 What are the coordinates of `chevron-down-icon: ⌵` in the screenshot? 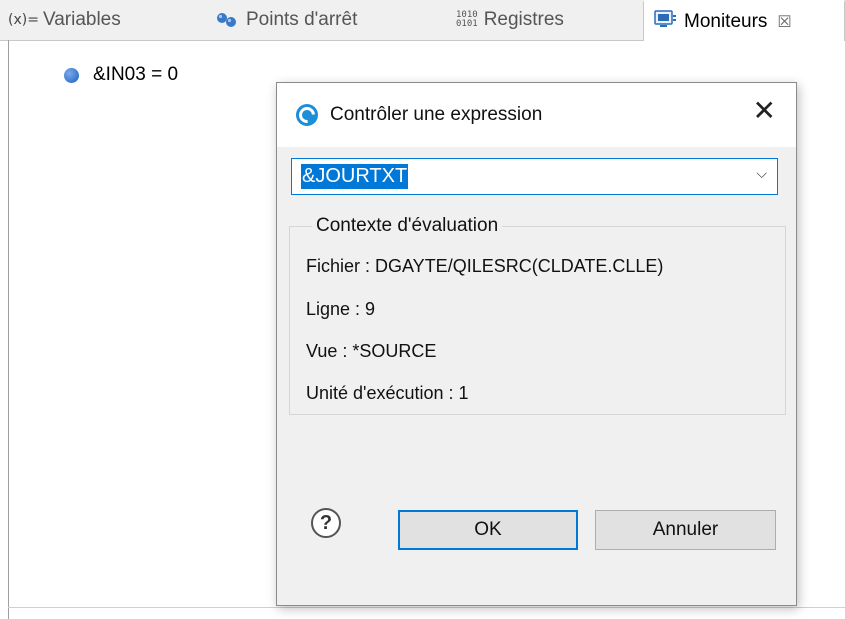 It's located at (761, 174).